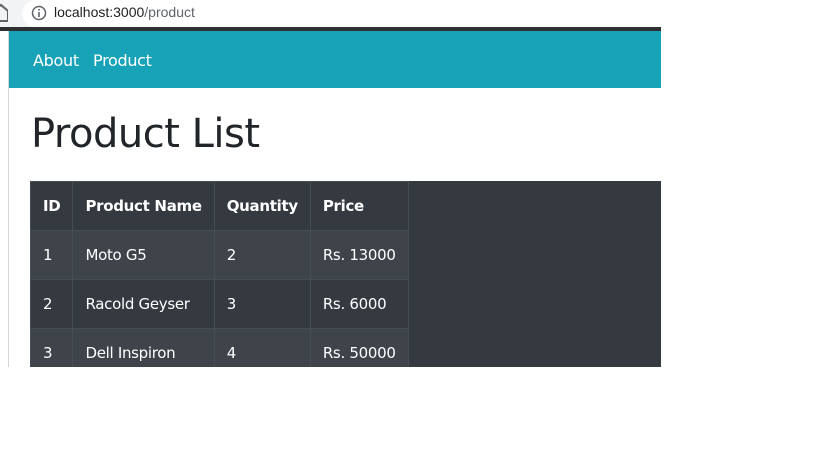 The image size is (819, 460). Describe the element at coordinates (262, 206) in the screenshot. I see `header-quantity: Quantity` at that location.